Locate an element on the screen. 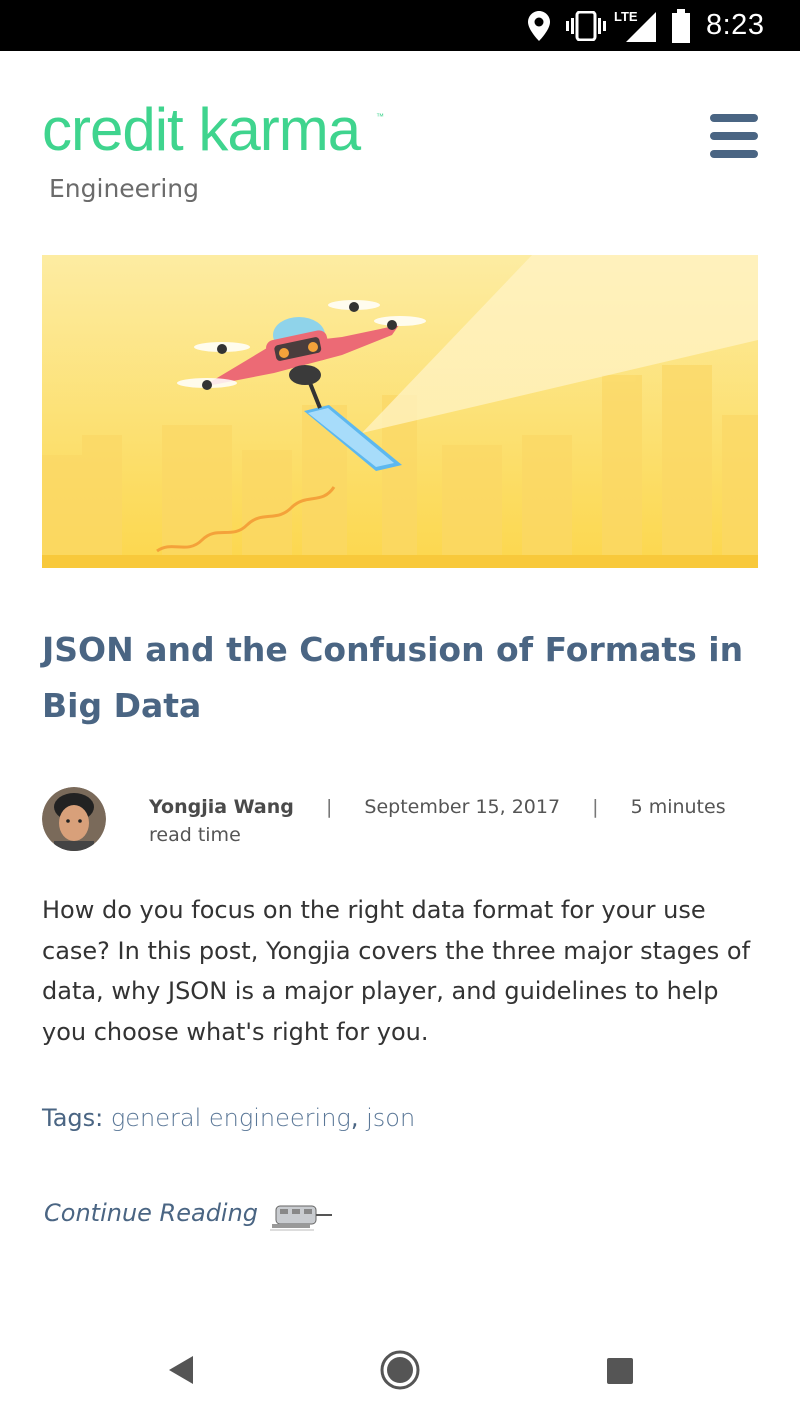 The height and width of the screenshot is (1422, 800). author-avatar is located at coordinates (74, 819).